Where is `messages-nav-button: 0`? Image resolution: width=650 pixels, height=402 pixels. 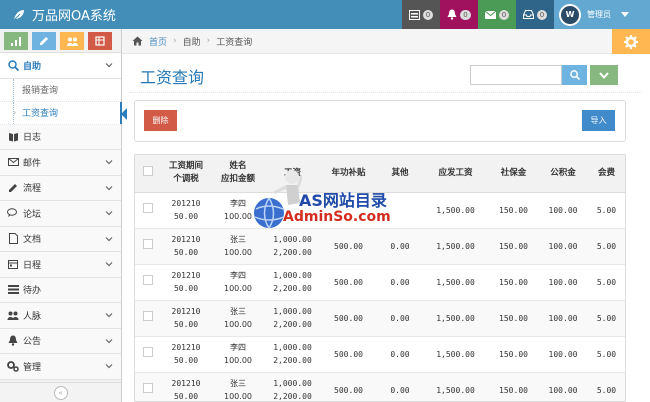
messages-nav-button: 0 is located at coordinates (497, 14).